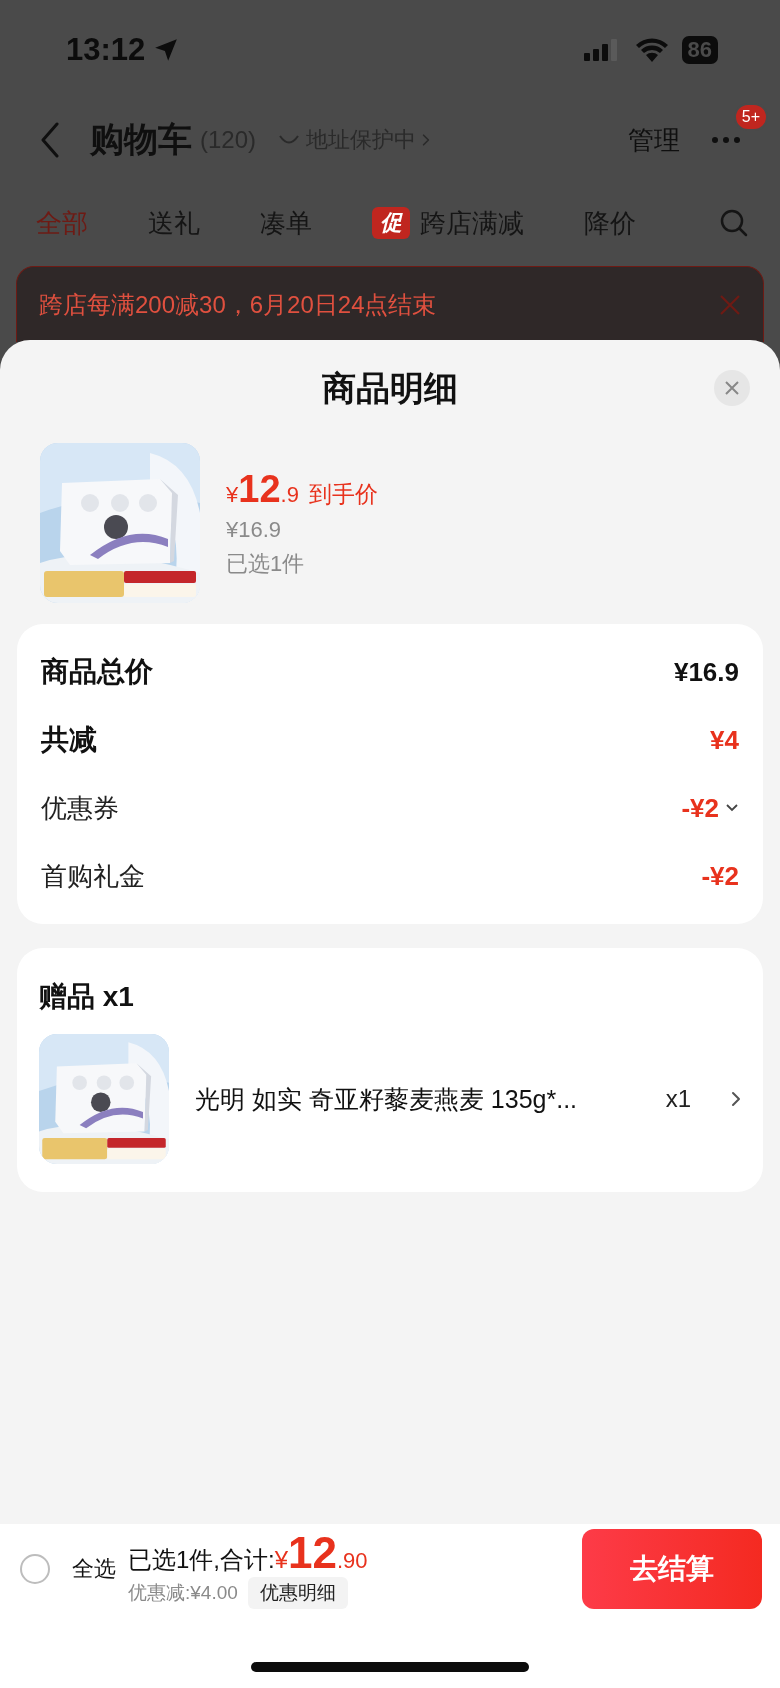 The height and width of the screenshot is (1688, 780). I want to click on promo-tag: 促, so click(391, 223).